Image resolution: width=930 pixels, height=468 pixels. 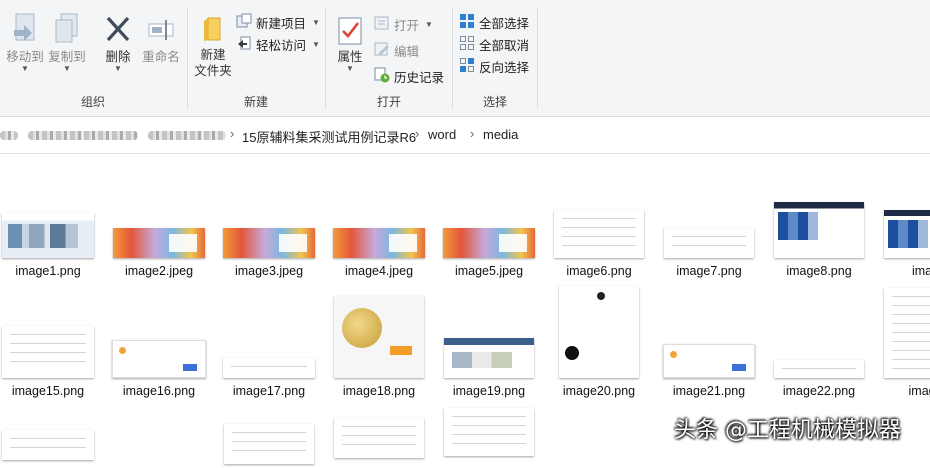 What do you see at coordinates (382, 24) in the screenshot?
I see `open-icon` at bounding box center [382, 24].